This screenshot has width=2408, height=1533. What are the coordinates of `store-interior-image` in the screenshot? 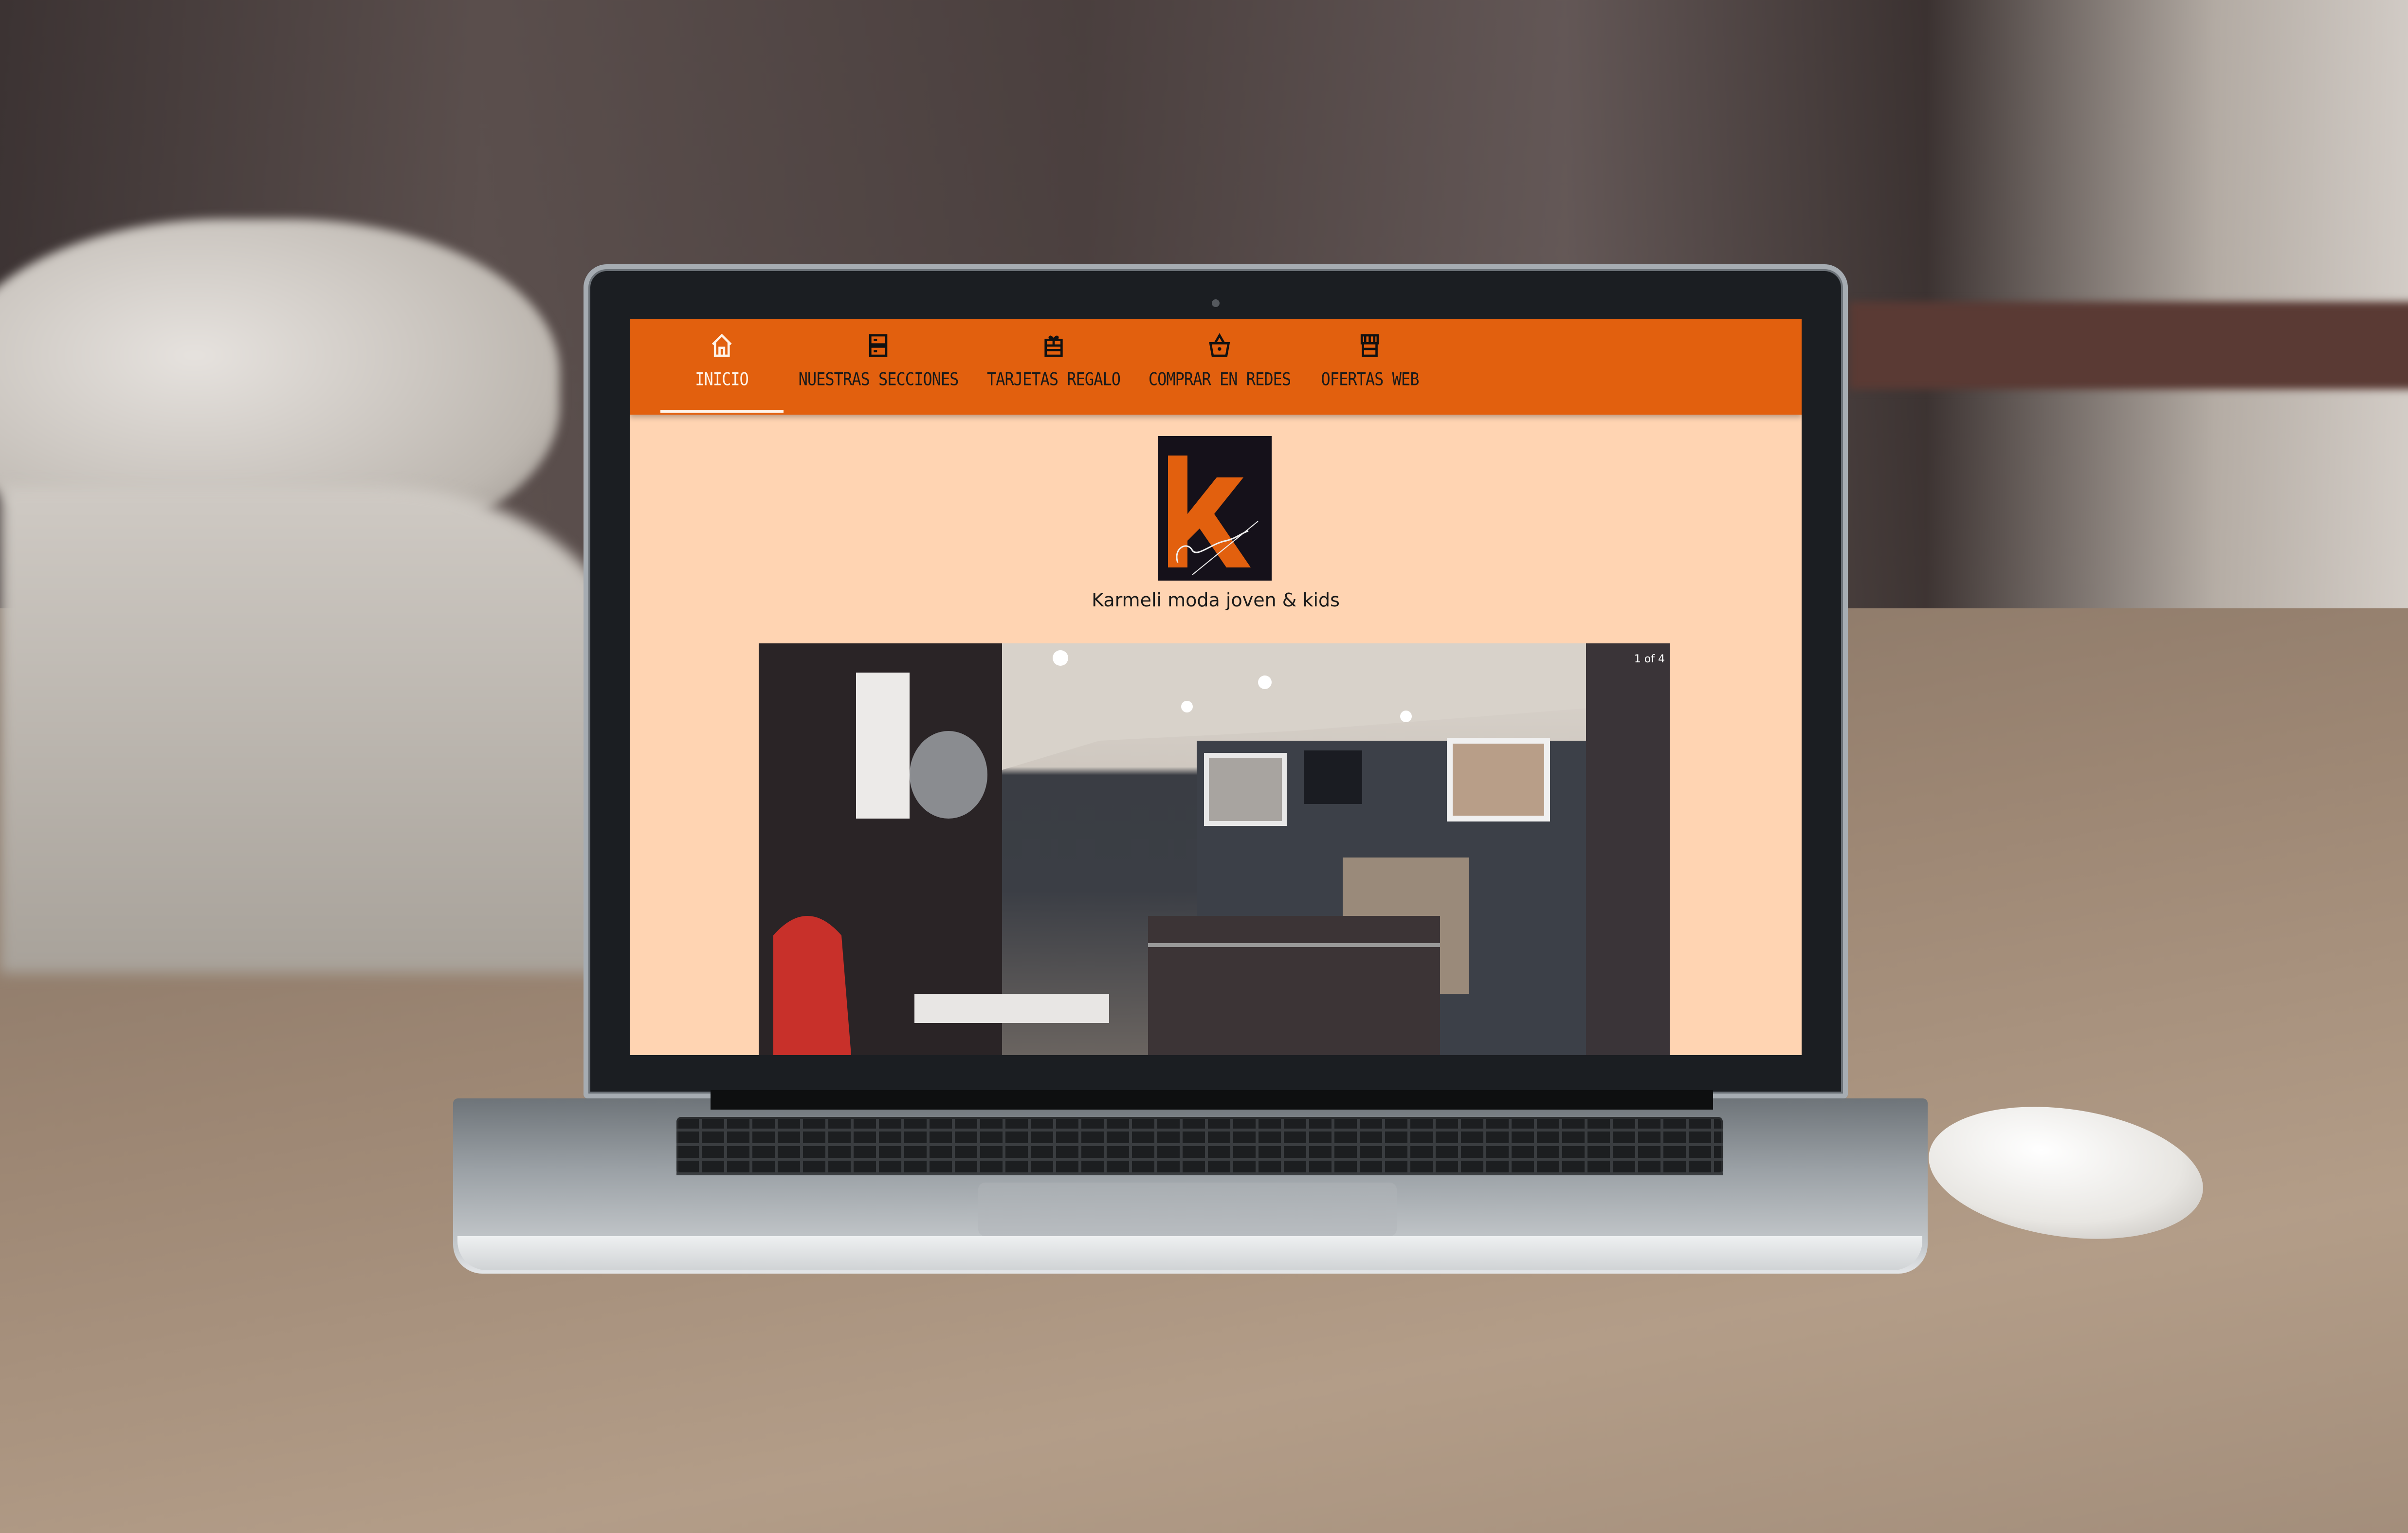 It's located at (1214, 849).